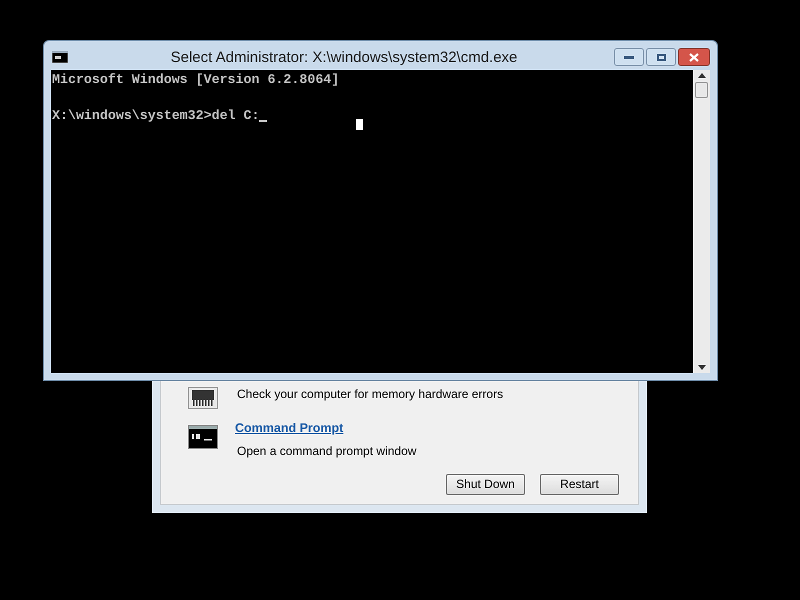 The height and width of the screenshot is (600, 800). What do you see at coordinates (325, 428) in the screenshot?
I see `option-link: Command Prompt` at bounding box center [325, 428].